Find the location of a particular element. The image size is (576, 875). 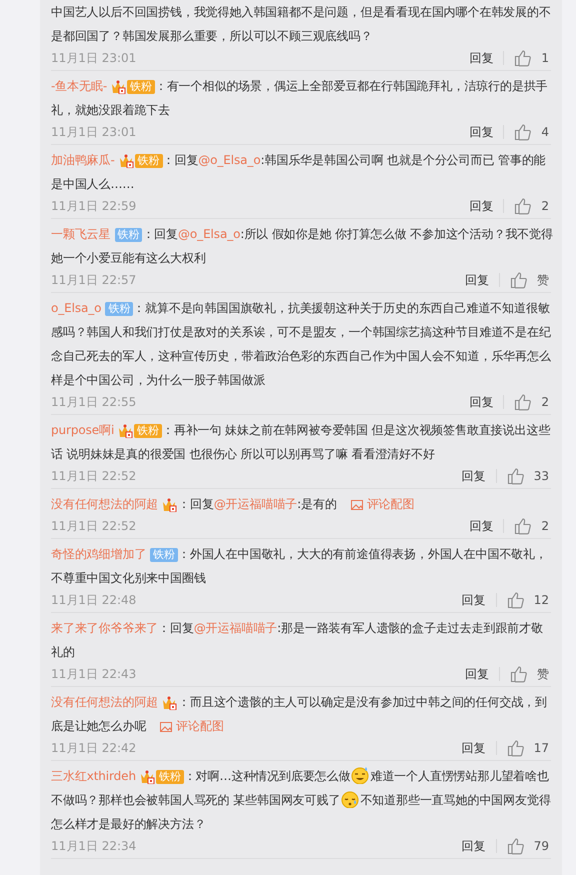

comment-text: 没有任何想法的阿超 ：而且这个遗骸的主人可以确定是没有参加过中韩之间的任何交战，到底是让她怎么办呢 评论配图 is located at coordinates (299, 714).